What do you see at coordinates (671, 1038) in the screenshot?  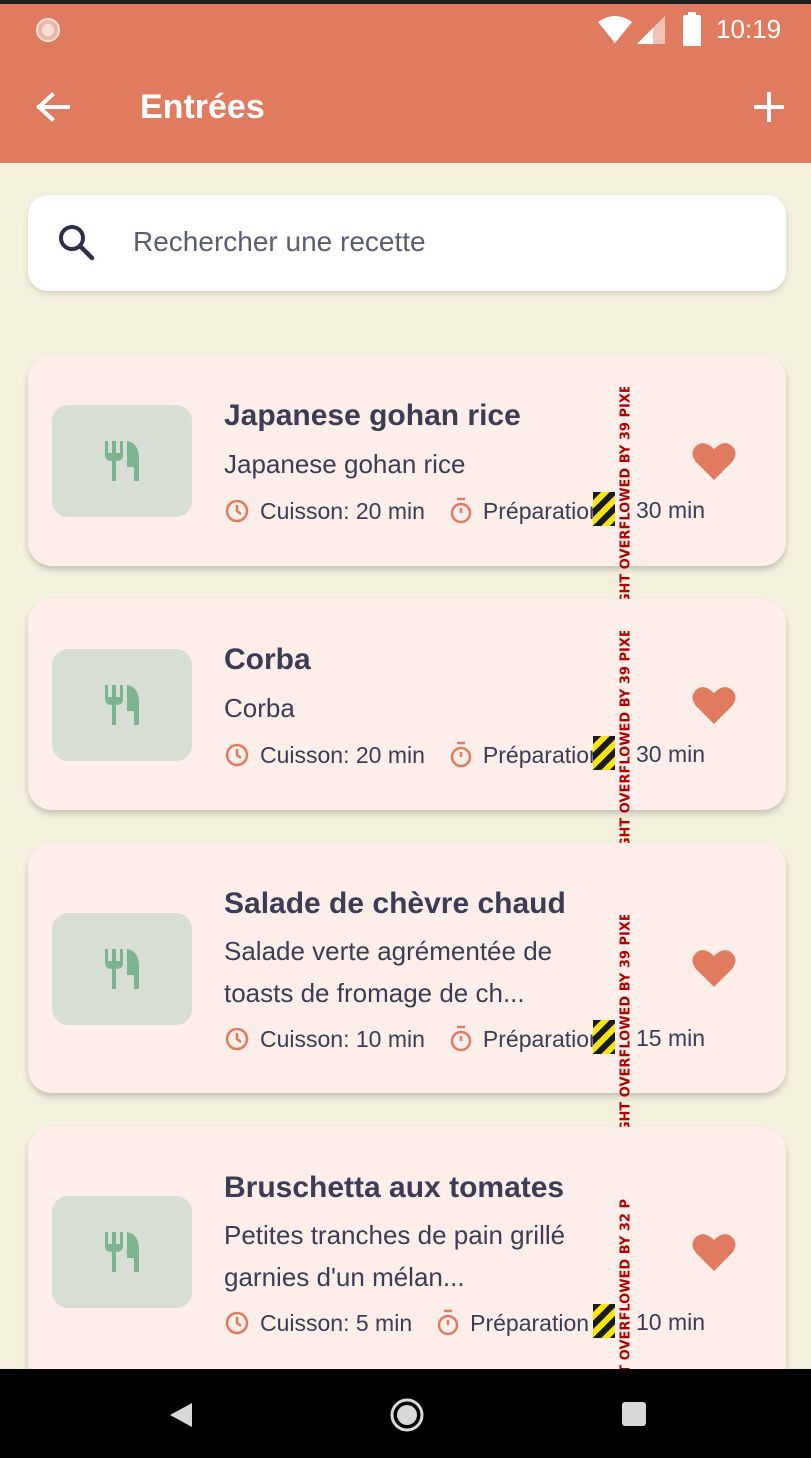 I see `prep-time-value: 15 min` at bounding box center [671, 1038].